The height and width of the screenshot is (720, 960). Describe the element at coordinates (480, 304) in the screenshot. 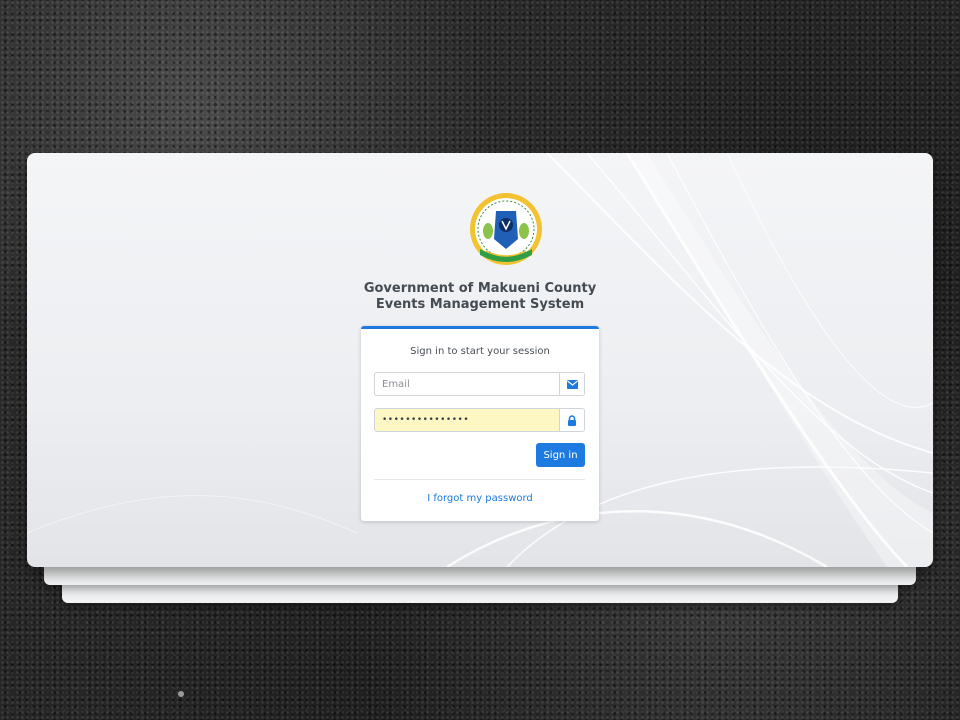

I see `page-title-line-2: Events Management System` at that location.